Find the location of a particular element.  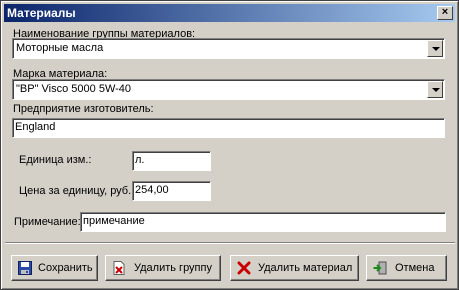

note-input is located at coordinates (263, 221).